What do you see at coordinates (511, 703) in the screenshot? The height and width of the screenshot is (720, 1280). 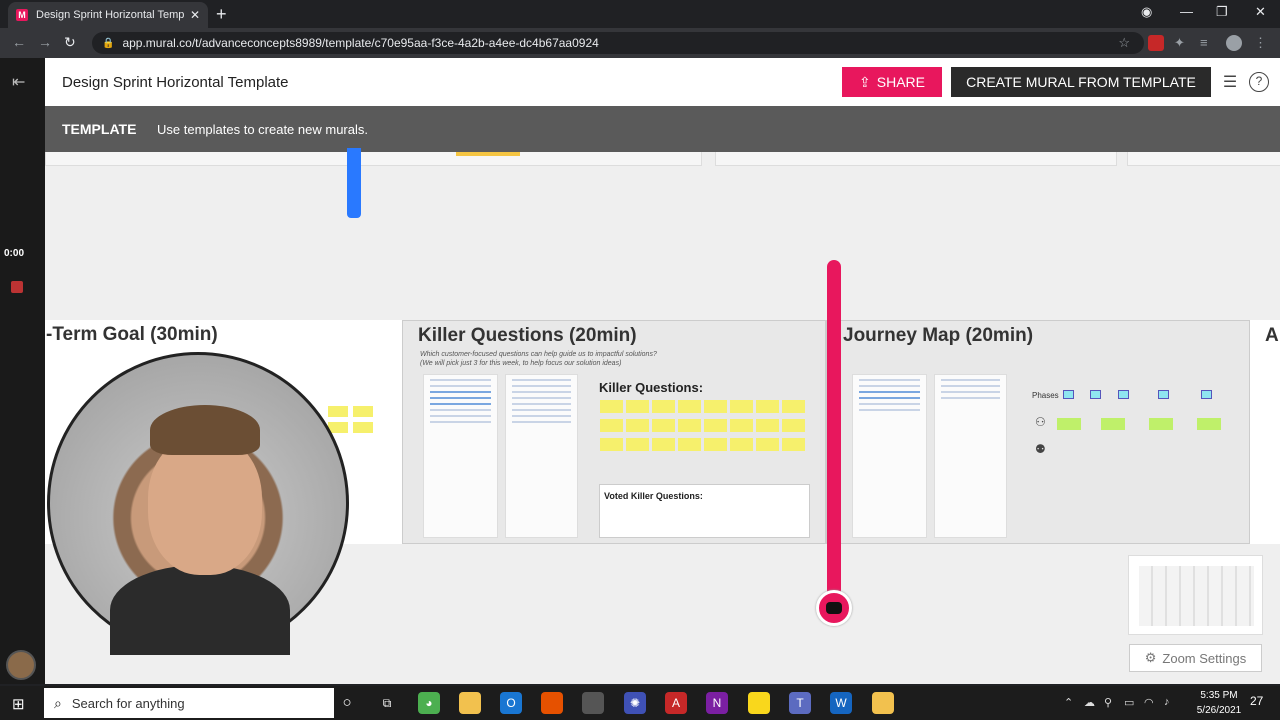 I see `outlook-icon: O` at bounding box center [511, 703].